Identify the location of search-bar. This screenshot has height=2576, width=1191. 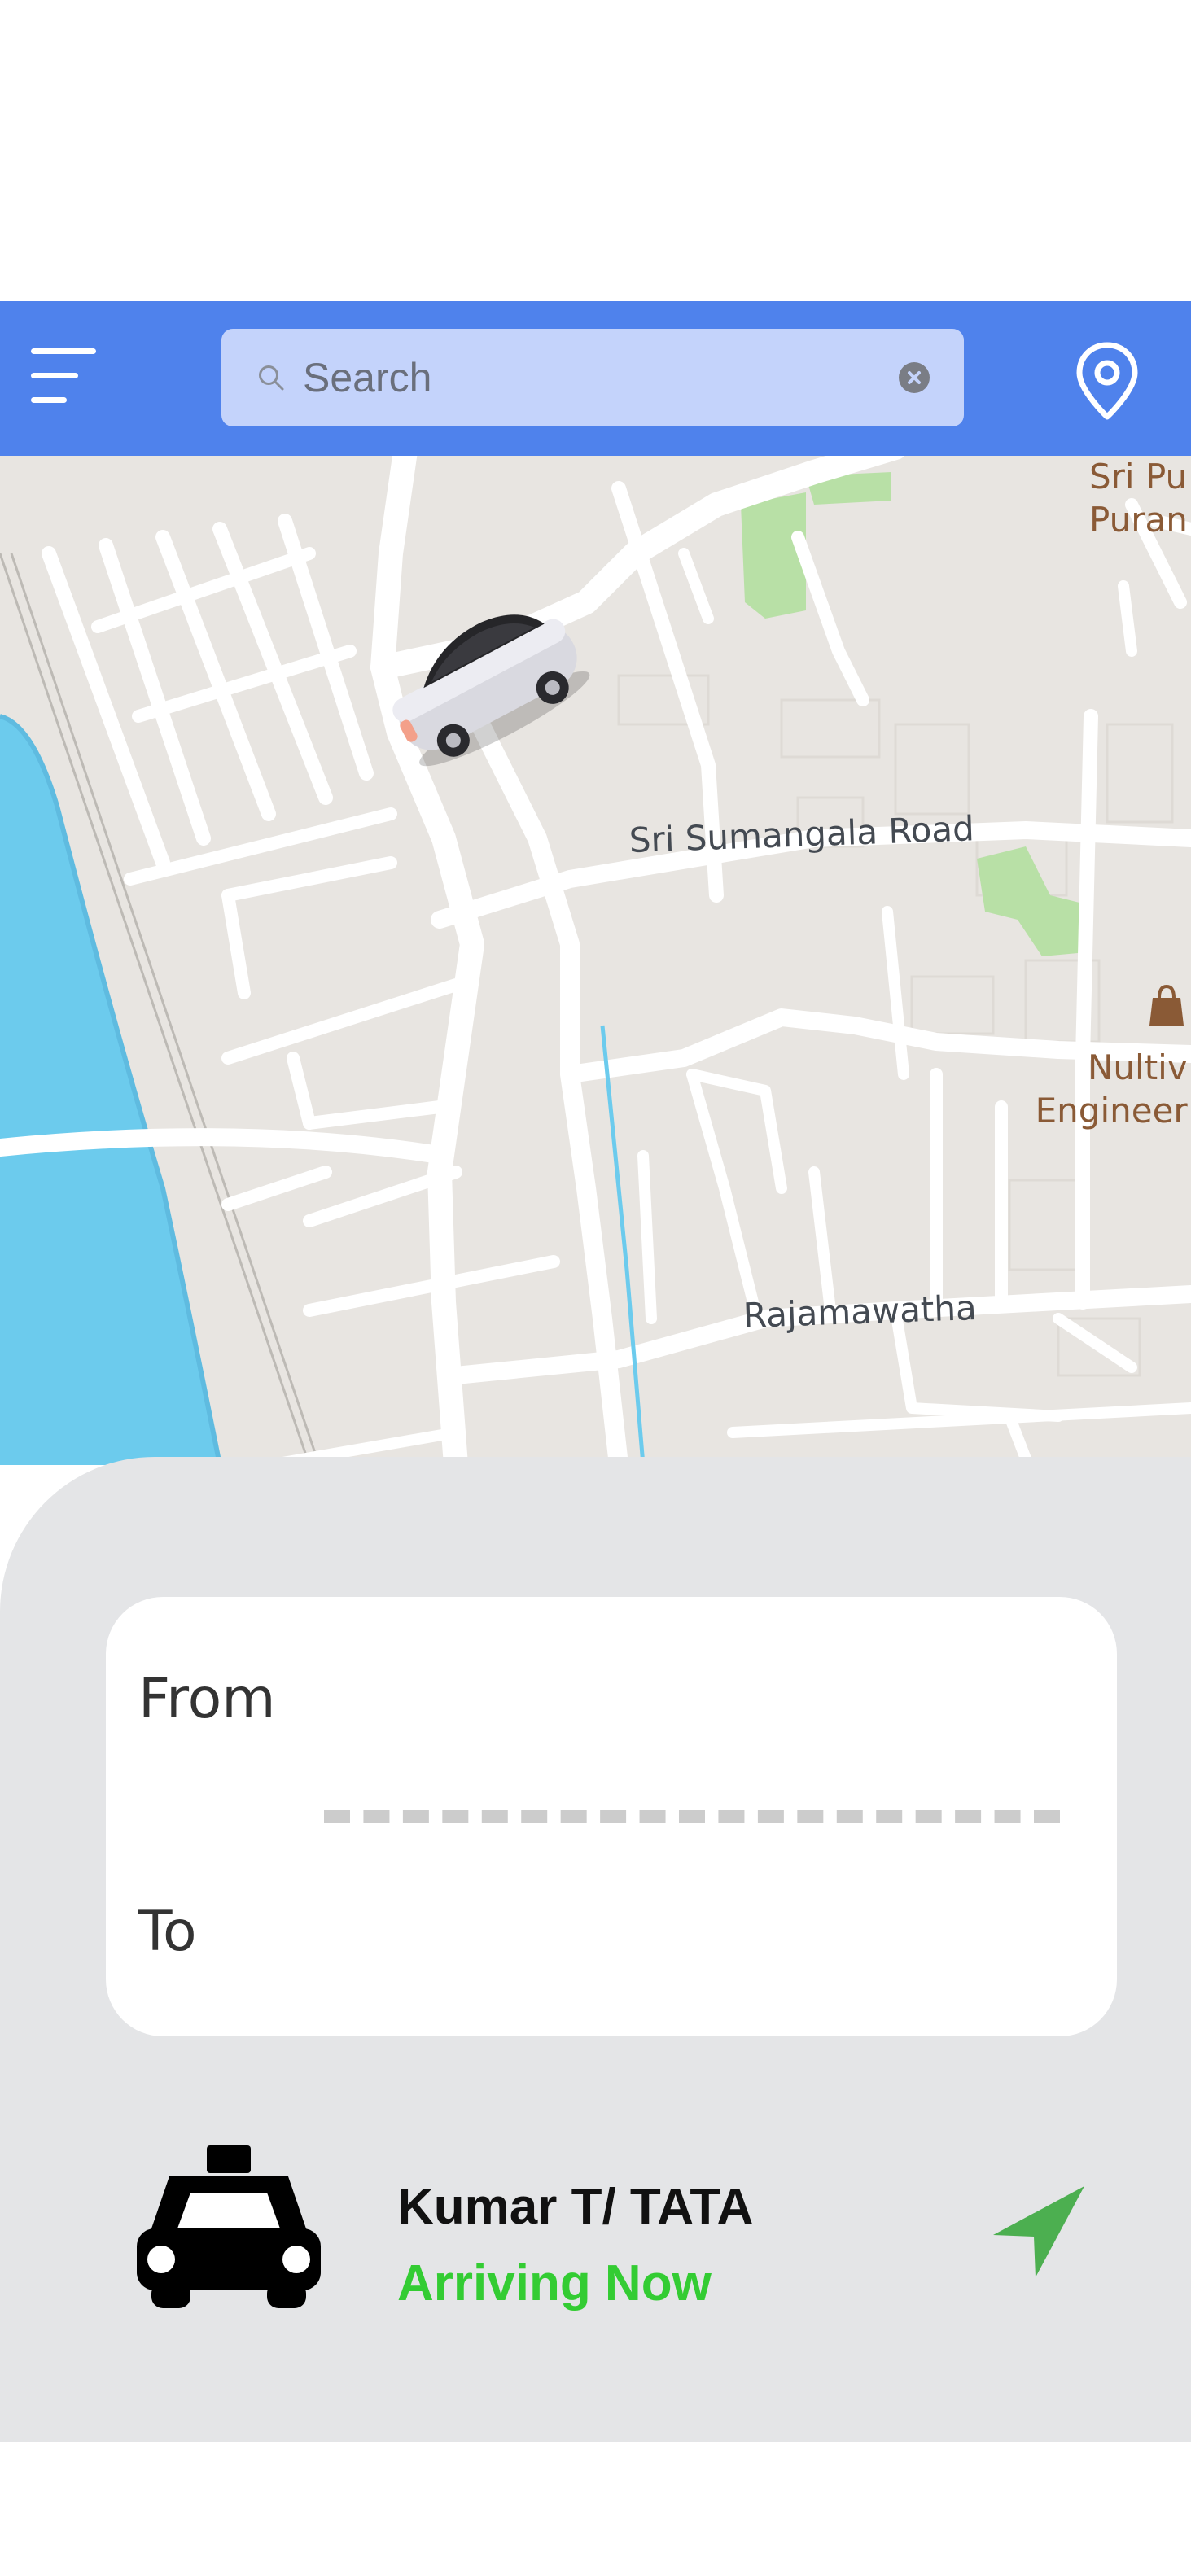
(592, 377).